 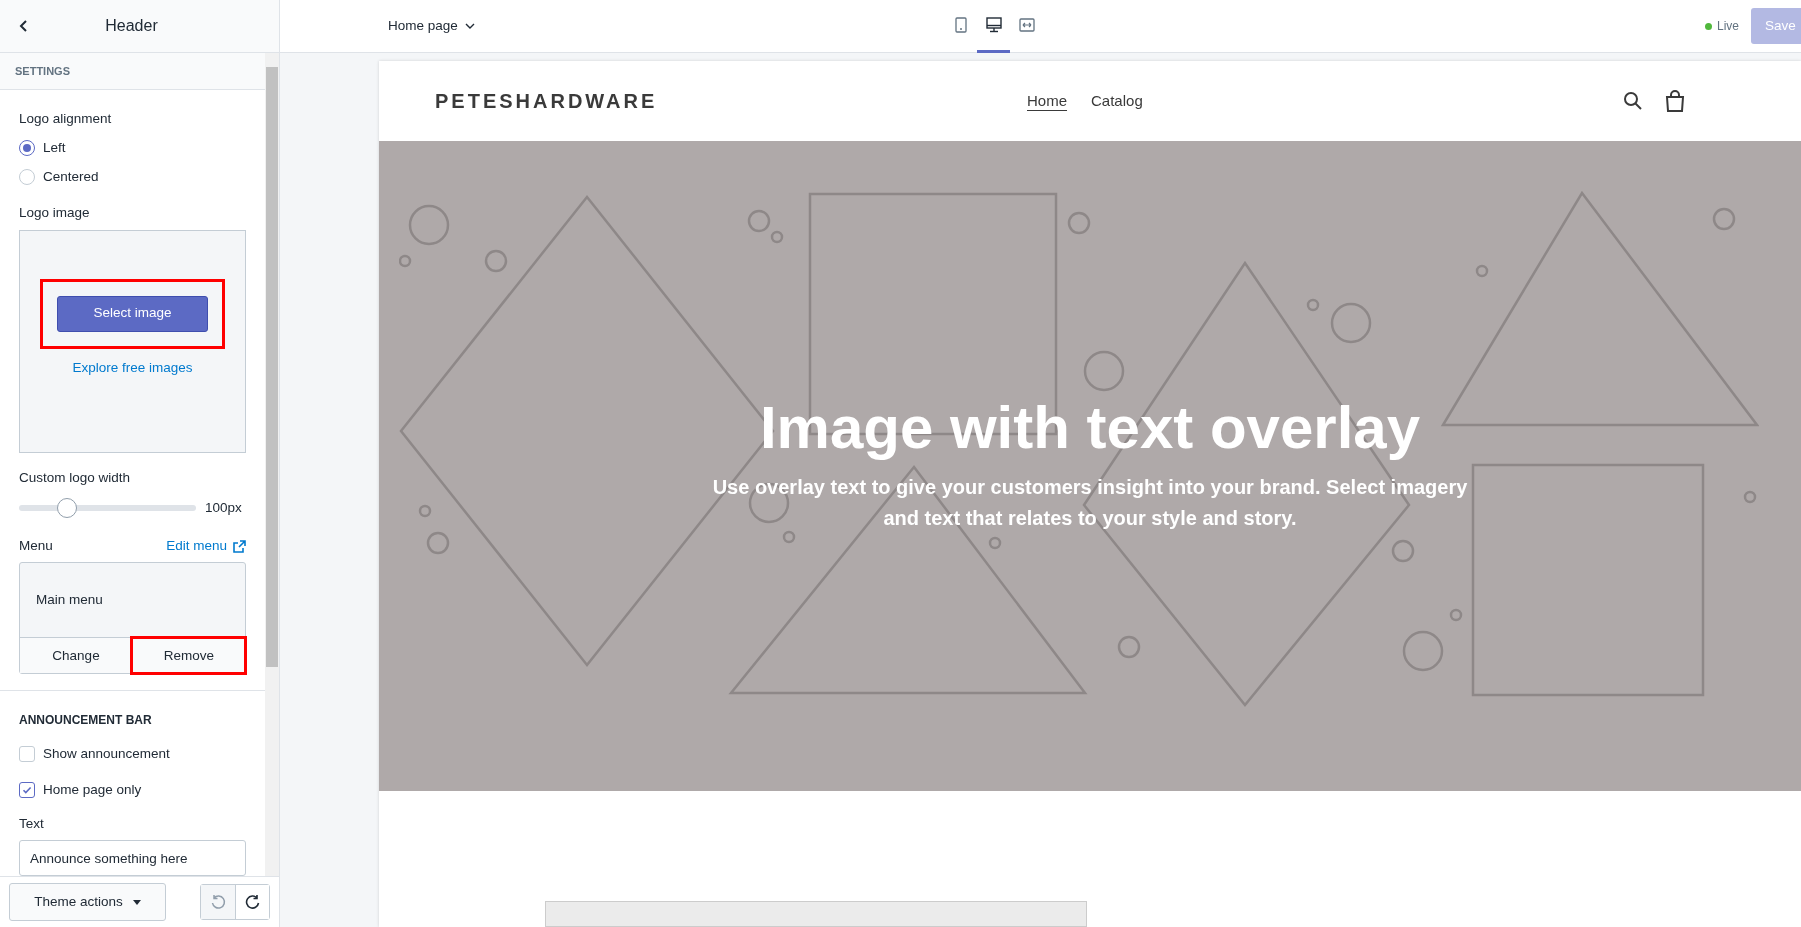 I want to click on page-selector: Home page, so click(x=431, y=26).